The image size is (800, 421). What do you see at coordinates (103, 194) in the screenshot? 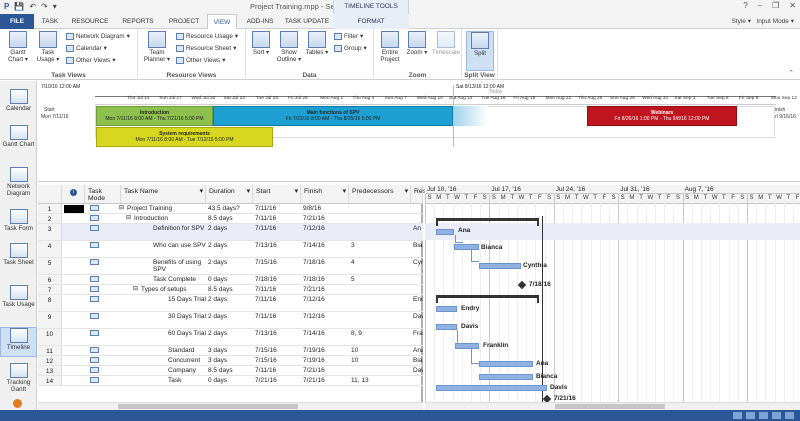
I see `column-header-task-mode: Task Mode` at bounding box center [103, 194].